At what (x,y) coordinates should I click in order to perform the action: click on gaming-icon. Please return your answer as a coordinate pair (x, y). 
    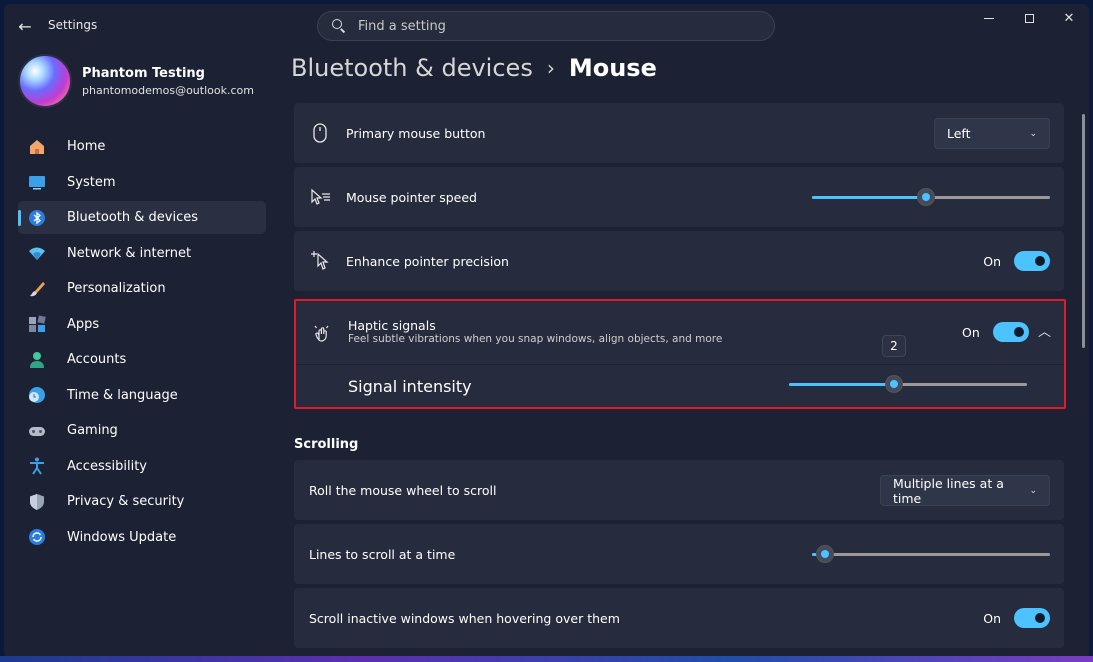
    Looking at the image, I should click on (37, 431).